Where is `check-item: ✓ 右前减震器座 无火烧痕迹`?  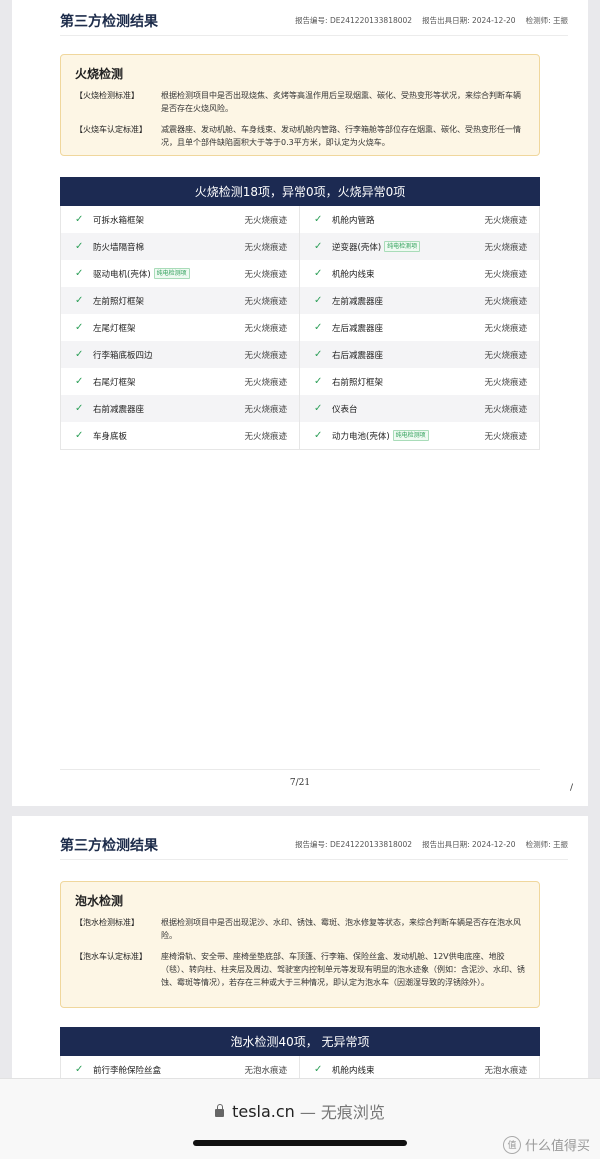
check-item: ✓ 右前减震器座 无火烧痕迹 is located at coordinates (180, 408).